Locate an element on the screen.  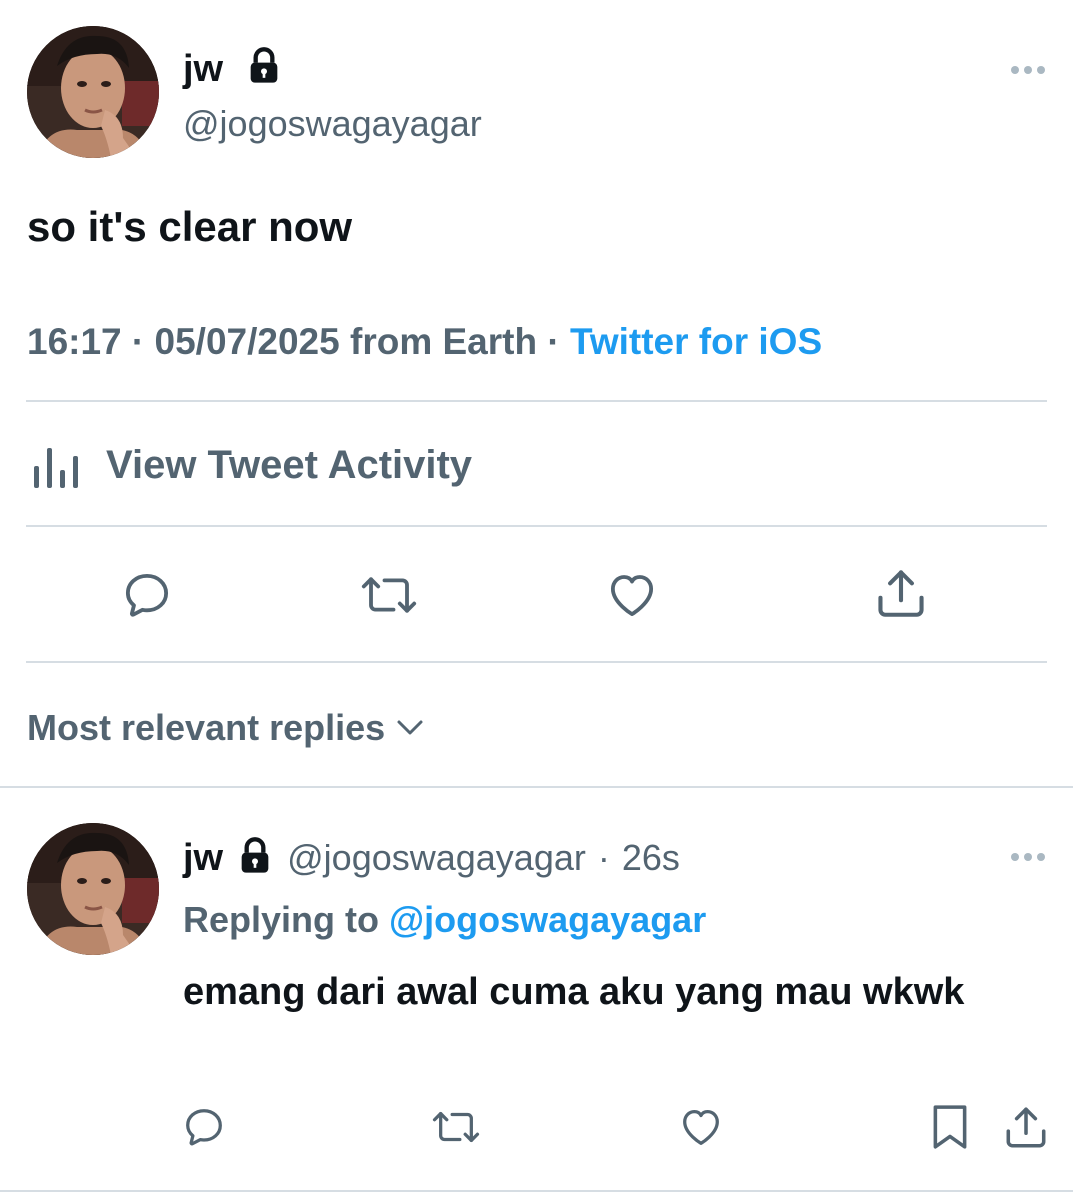
author-handle: @jogoswagayagar is located at coordinates (332, 124).